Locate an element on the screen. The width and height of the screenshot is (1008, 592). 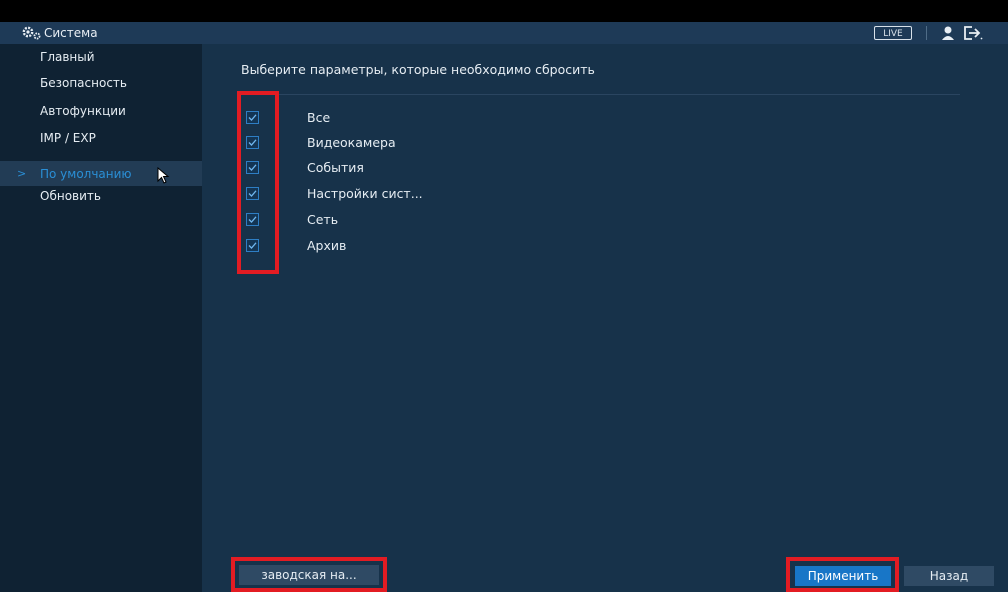
heading-divider is located at coordinates (599, 94).